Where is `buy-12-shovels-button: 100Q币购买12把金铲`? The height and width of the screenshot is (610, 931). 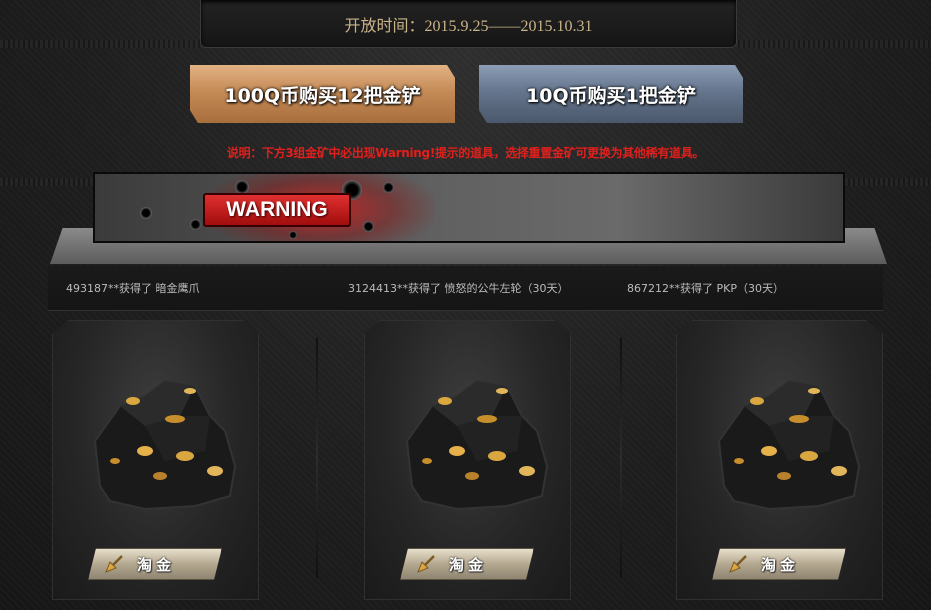
buy-12-shovels-button: 100Q币购买12把金铲 is located at coordinates (322, 94).